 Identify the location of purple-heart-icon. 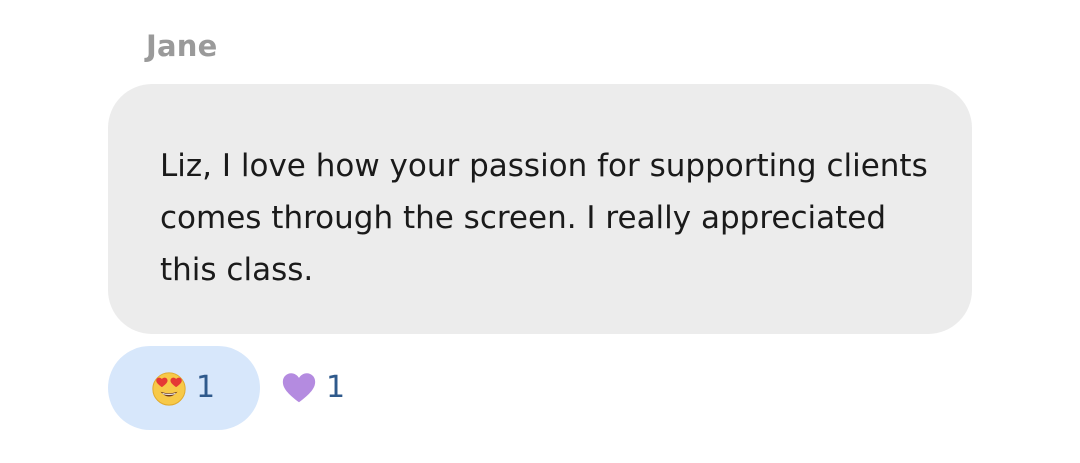
(299, 388).